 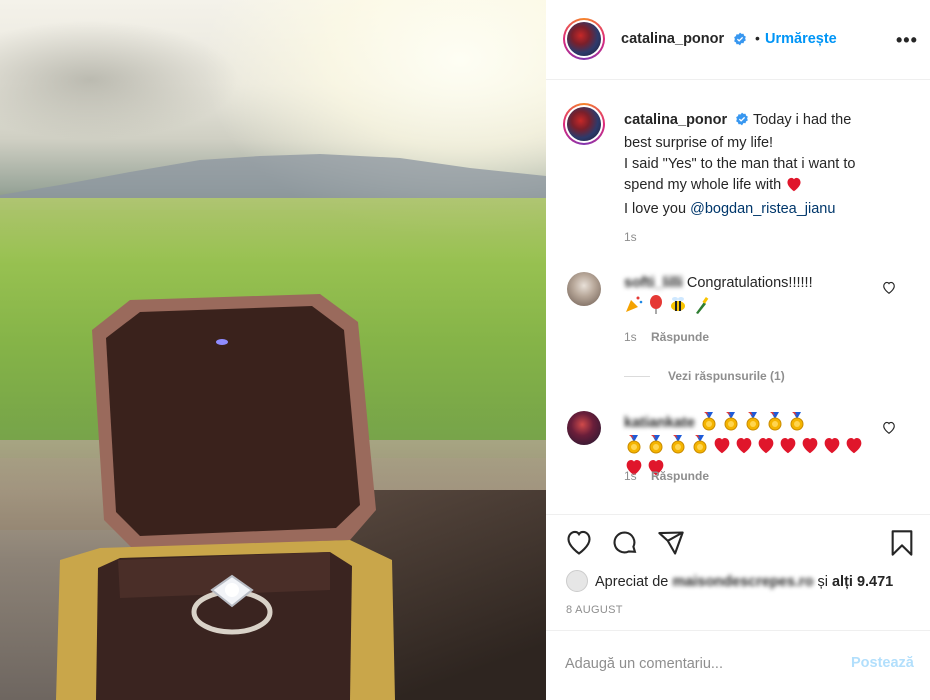 What do you see at coordinates (659, 423) in the screenshot?
I see `comment-username: katiankate` at bounding box center [659, 423].